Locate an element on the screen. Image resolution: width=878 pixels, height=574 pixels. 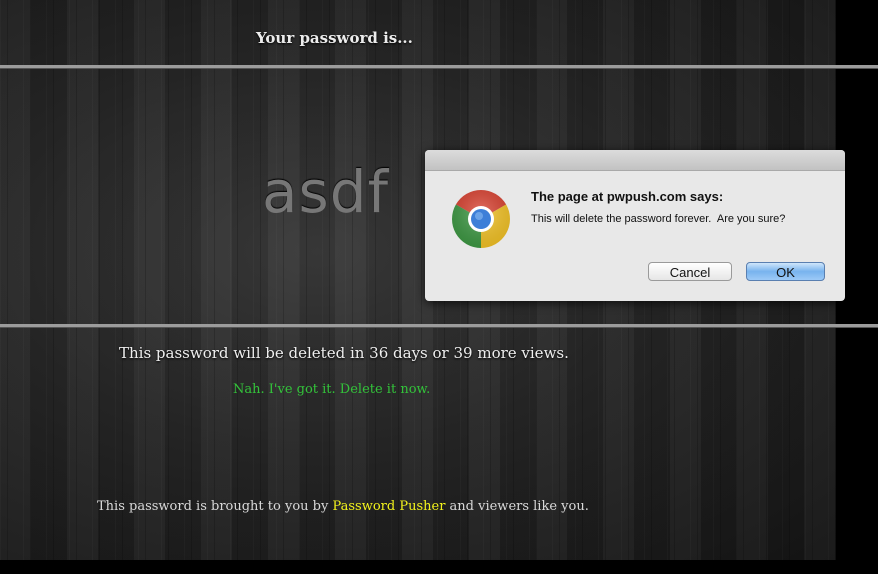
dialog-title: The page at pwpush.com says: is located at coordinates (627, 196).